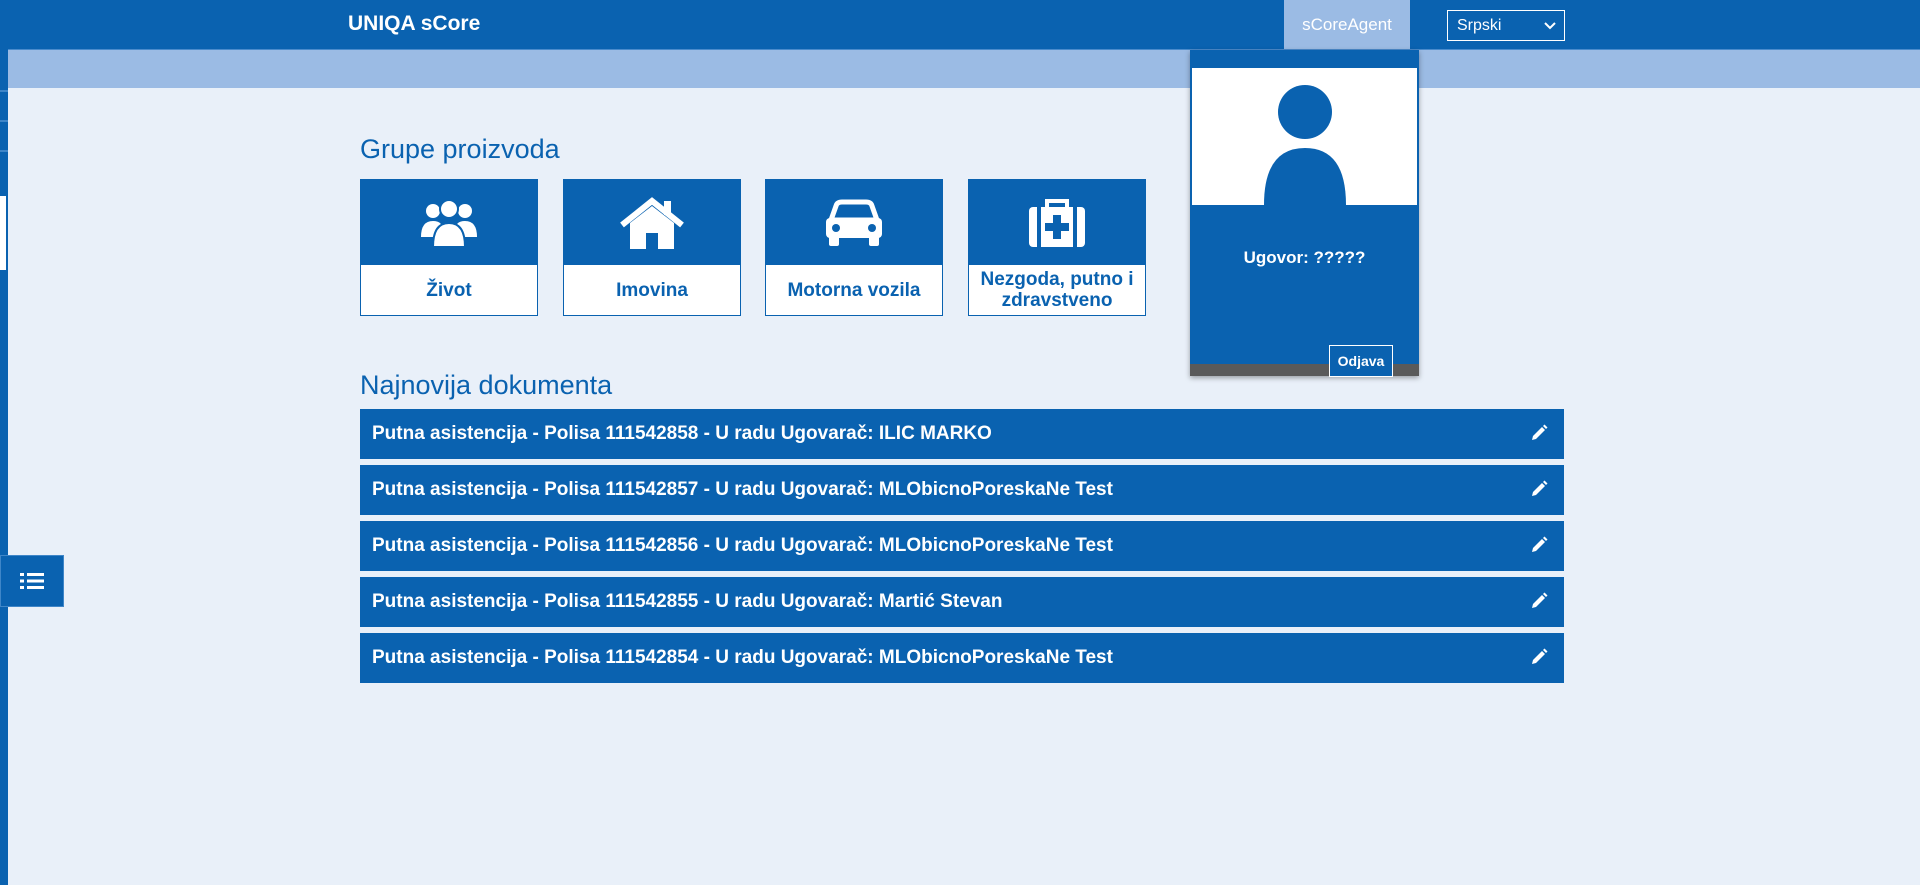 Image resolution: width=1920 pixels, height=885 pixels. I want to click on top-header: UNIQA sCore, so click(964, 25).